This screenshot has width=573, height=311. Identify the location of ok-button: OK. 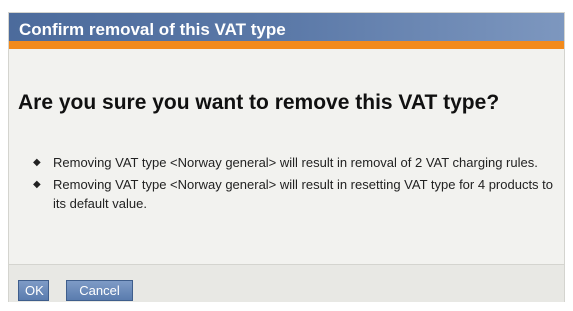
(33, 290).